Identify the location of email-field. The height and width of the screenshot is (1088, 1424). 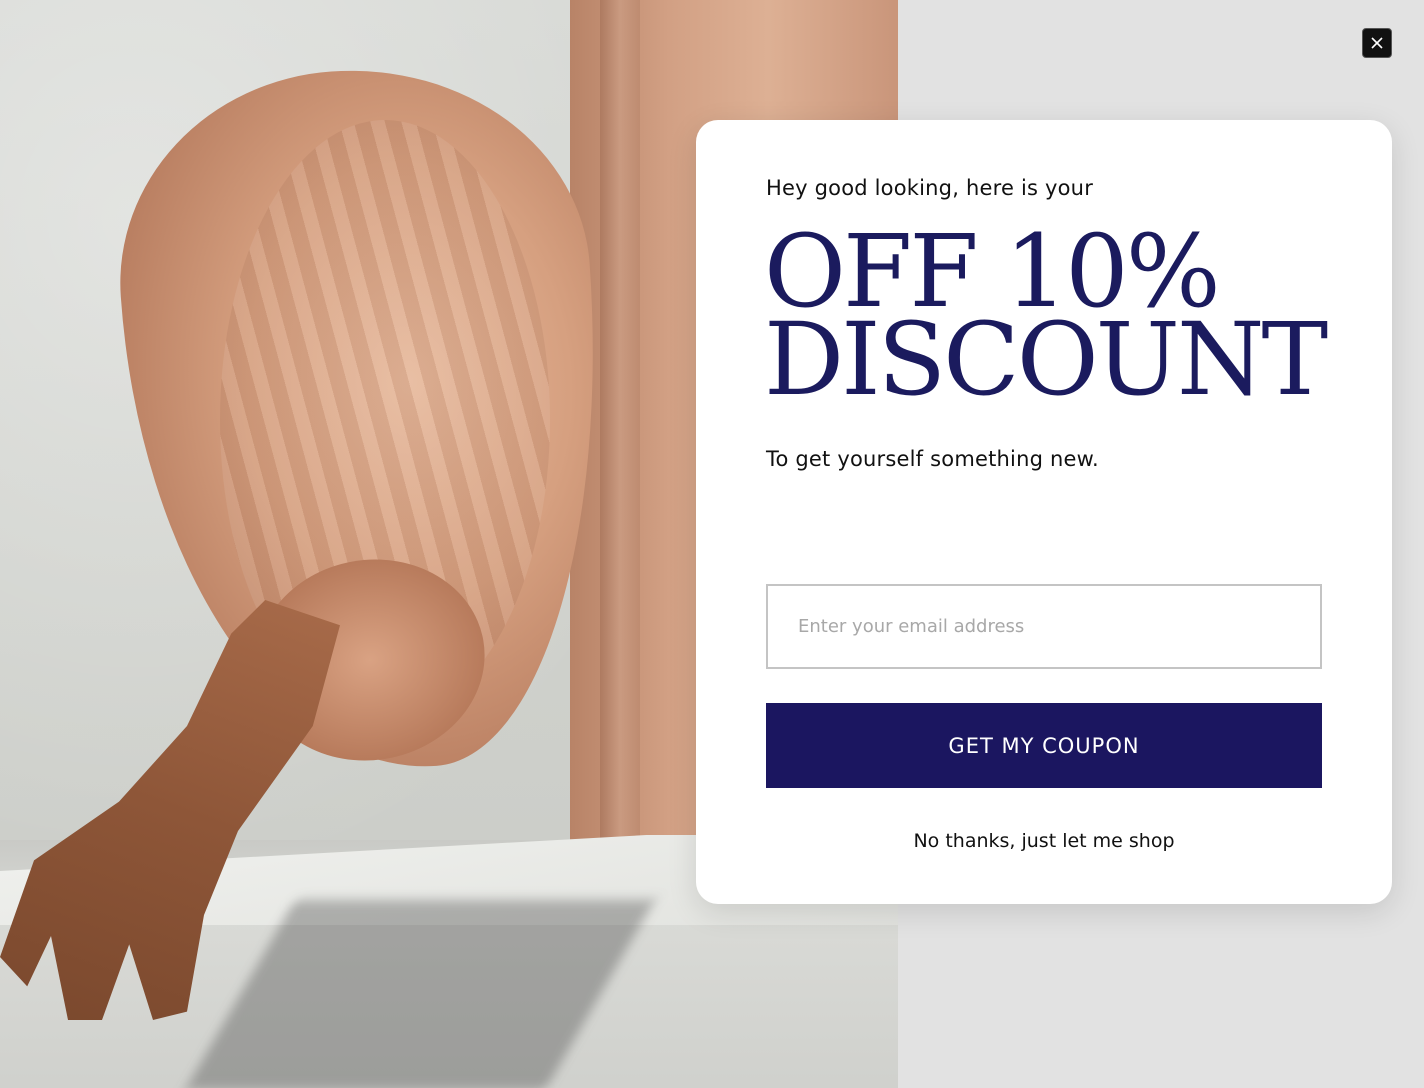
(1044, 626).